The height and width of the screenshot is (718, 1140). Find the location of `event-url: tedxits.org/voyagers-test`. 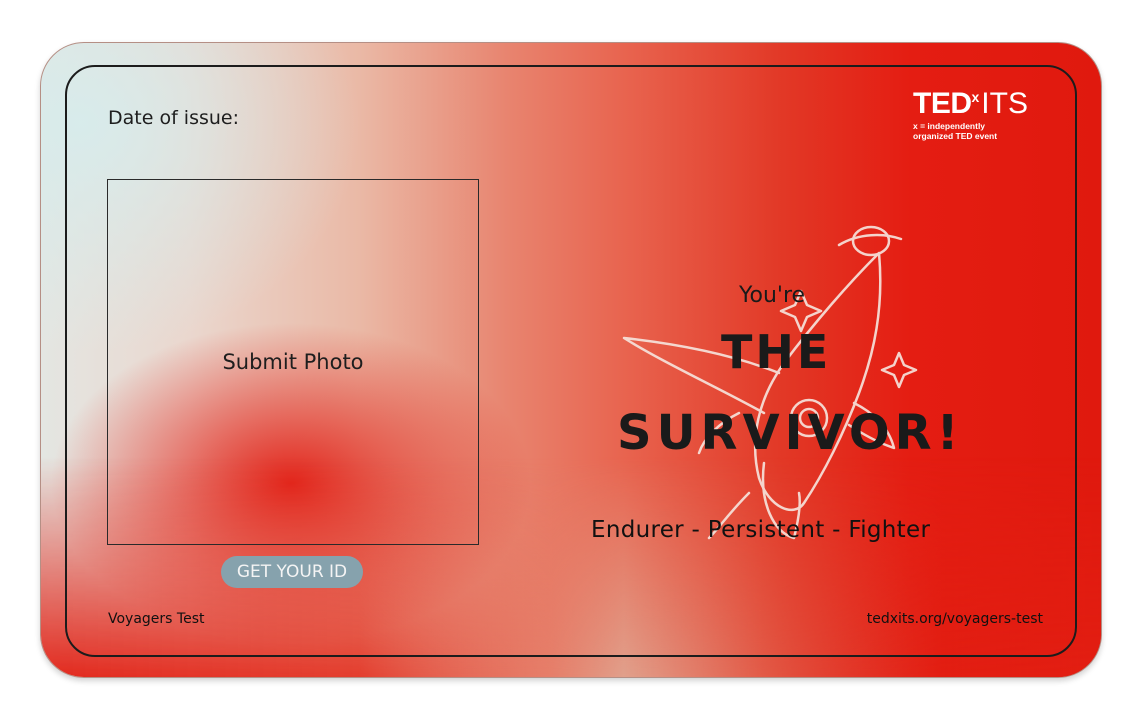

event-url: tedxits.org/voyagers-test is located at coordinates (955, 619).